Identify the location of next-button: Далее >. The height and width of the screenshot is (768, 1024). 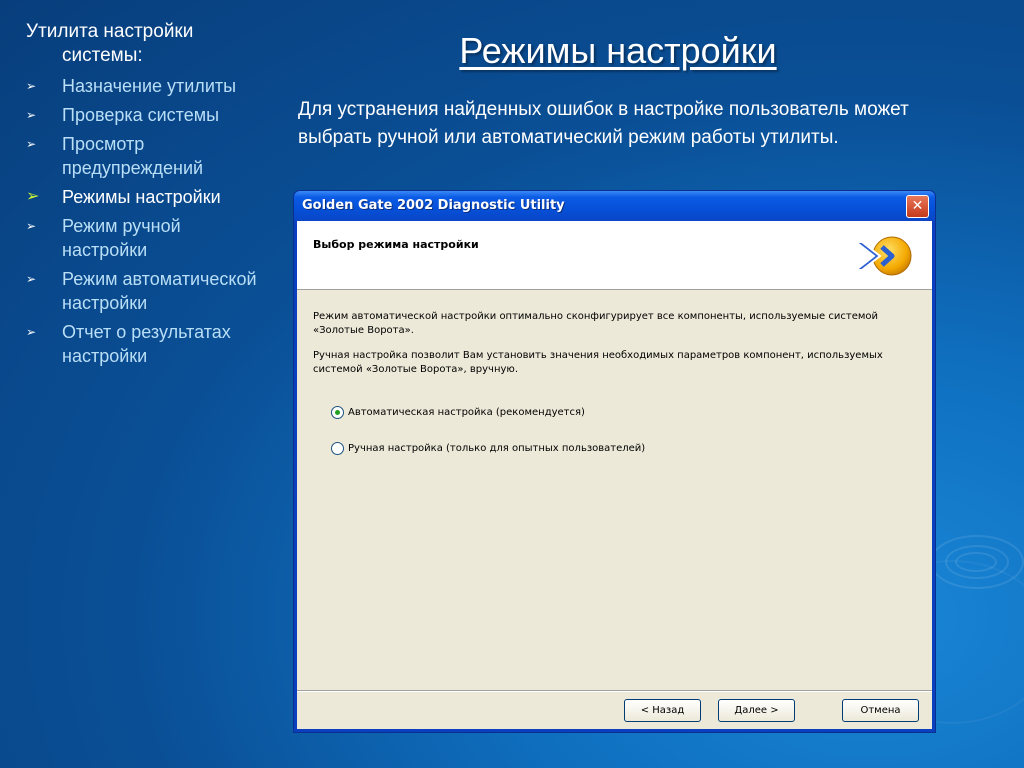
(756, 710).